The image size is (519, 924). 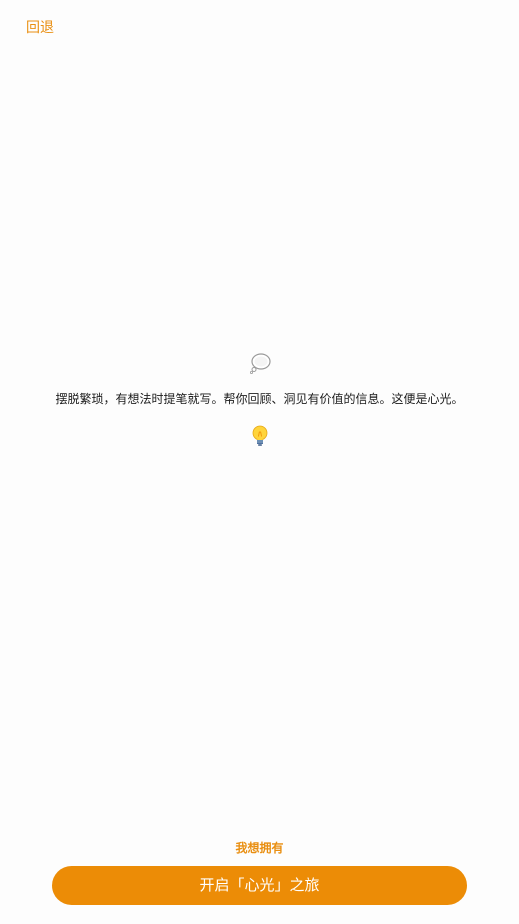 What do you see at coordinates (259, 435) in the screenshot?
I see `light-bulb-icon` at bounding box center [259, 435].